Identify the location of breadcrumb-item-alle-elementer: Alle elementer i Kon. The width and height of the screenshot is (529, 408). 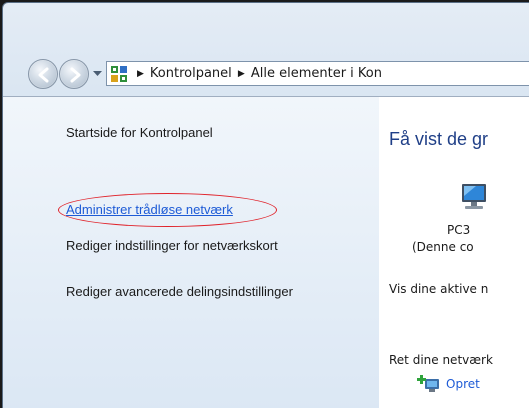
(316, 73).